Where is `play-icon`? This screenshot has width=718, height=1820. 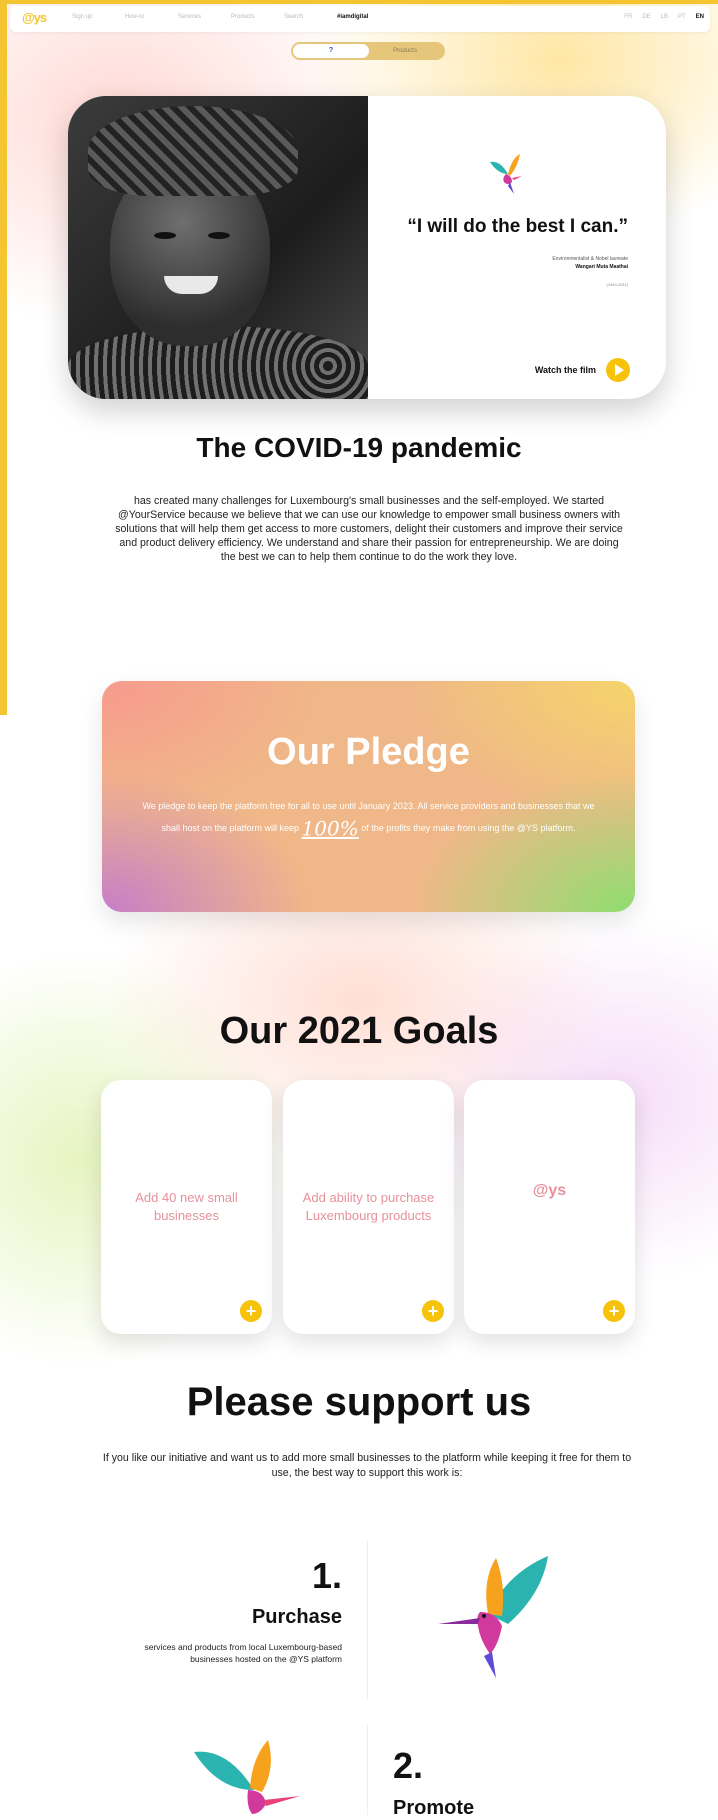 play-icon is located at coordinates (618, 370).